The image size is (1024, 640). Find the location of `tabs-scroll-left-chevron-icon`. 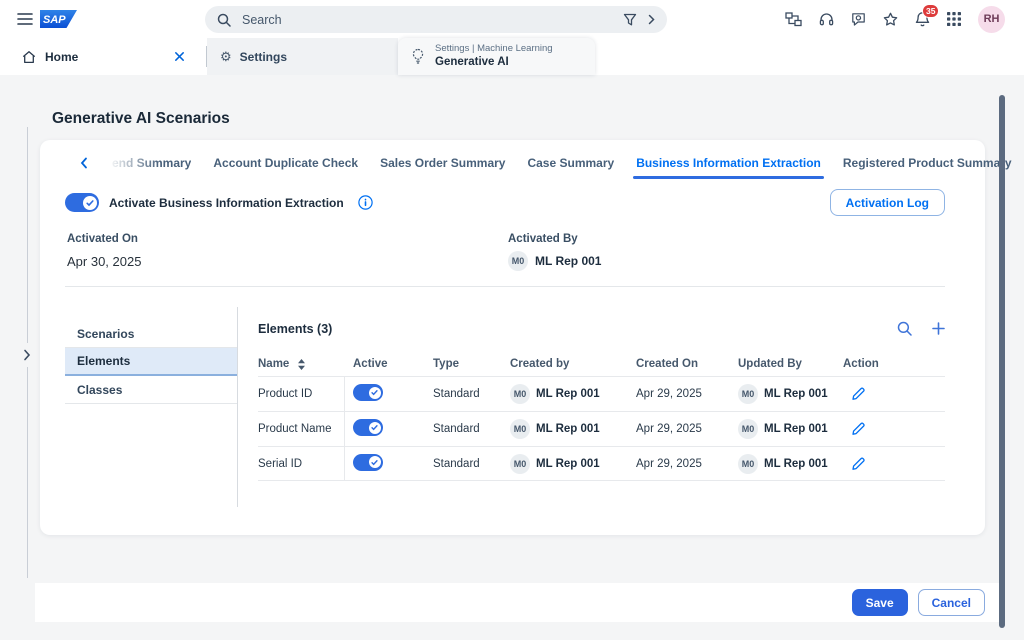

tabs-scroll-left-chevron-icon is located at coordinates (84, 163).